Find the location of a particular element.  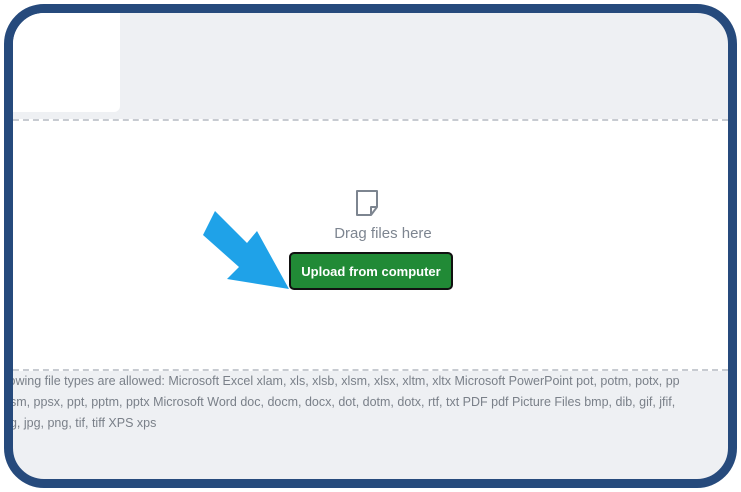

drag-files-text: Drag files here is located at coordinates (383, 233).